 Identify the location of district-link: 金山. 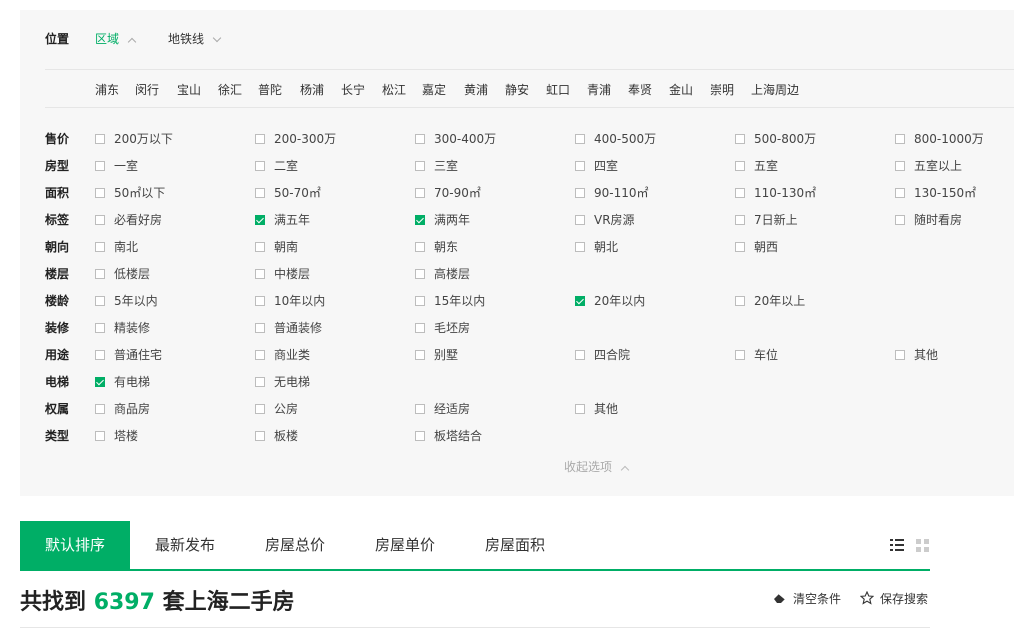
(681, 89).